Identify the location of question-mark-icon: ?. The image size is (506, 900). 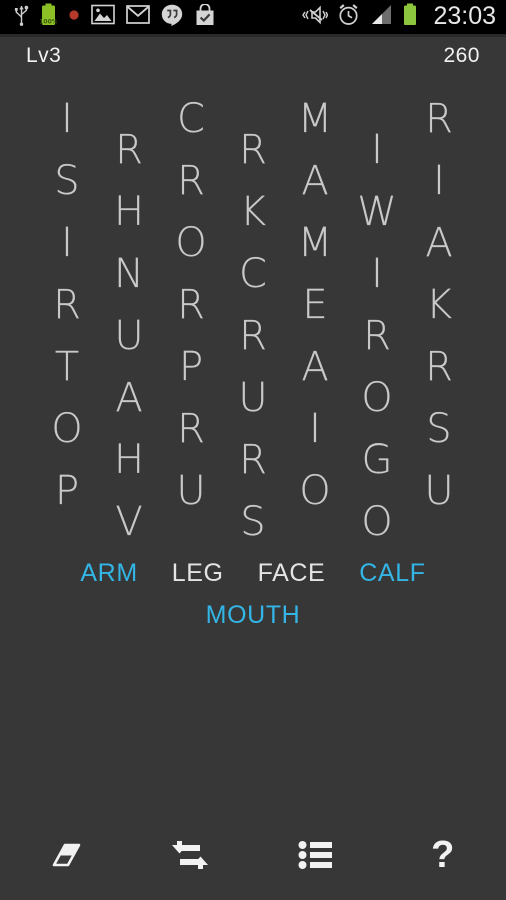
(443, 855).